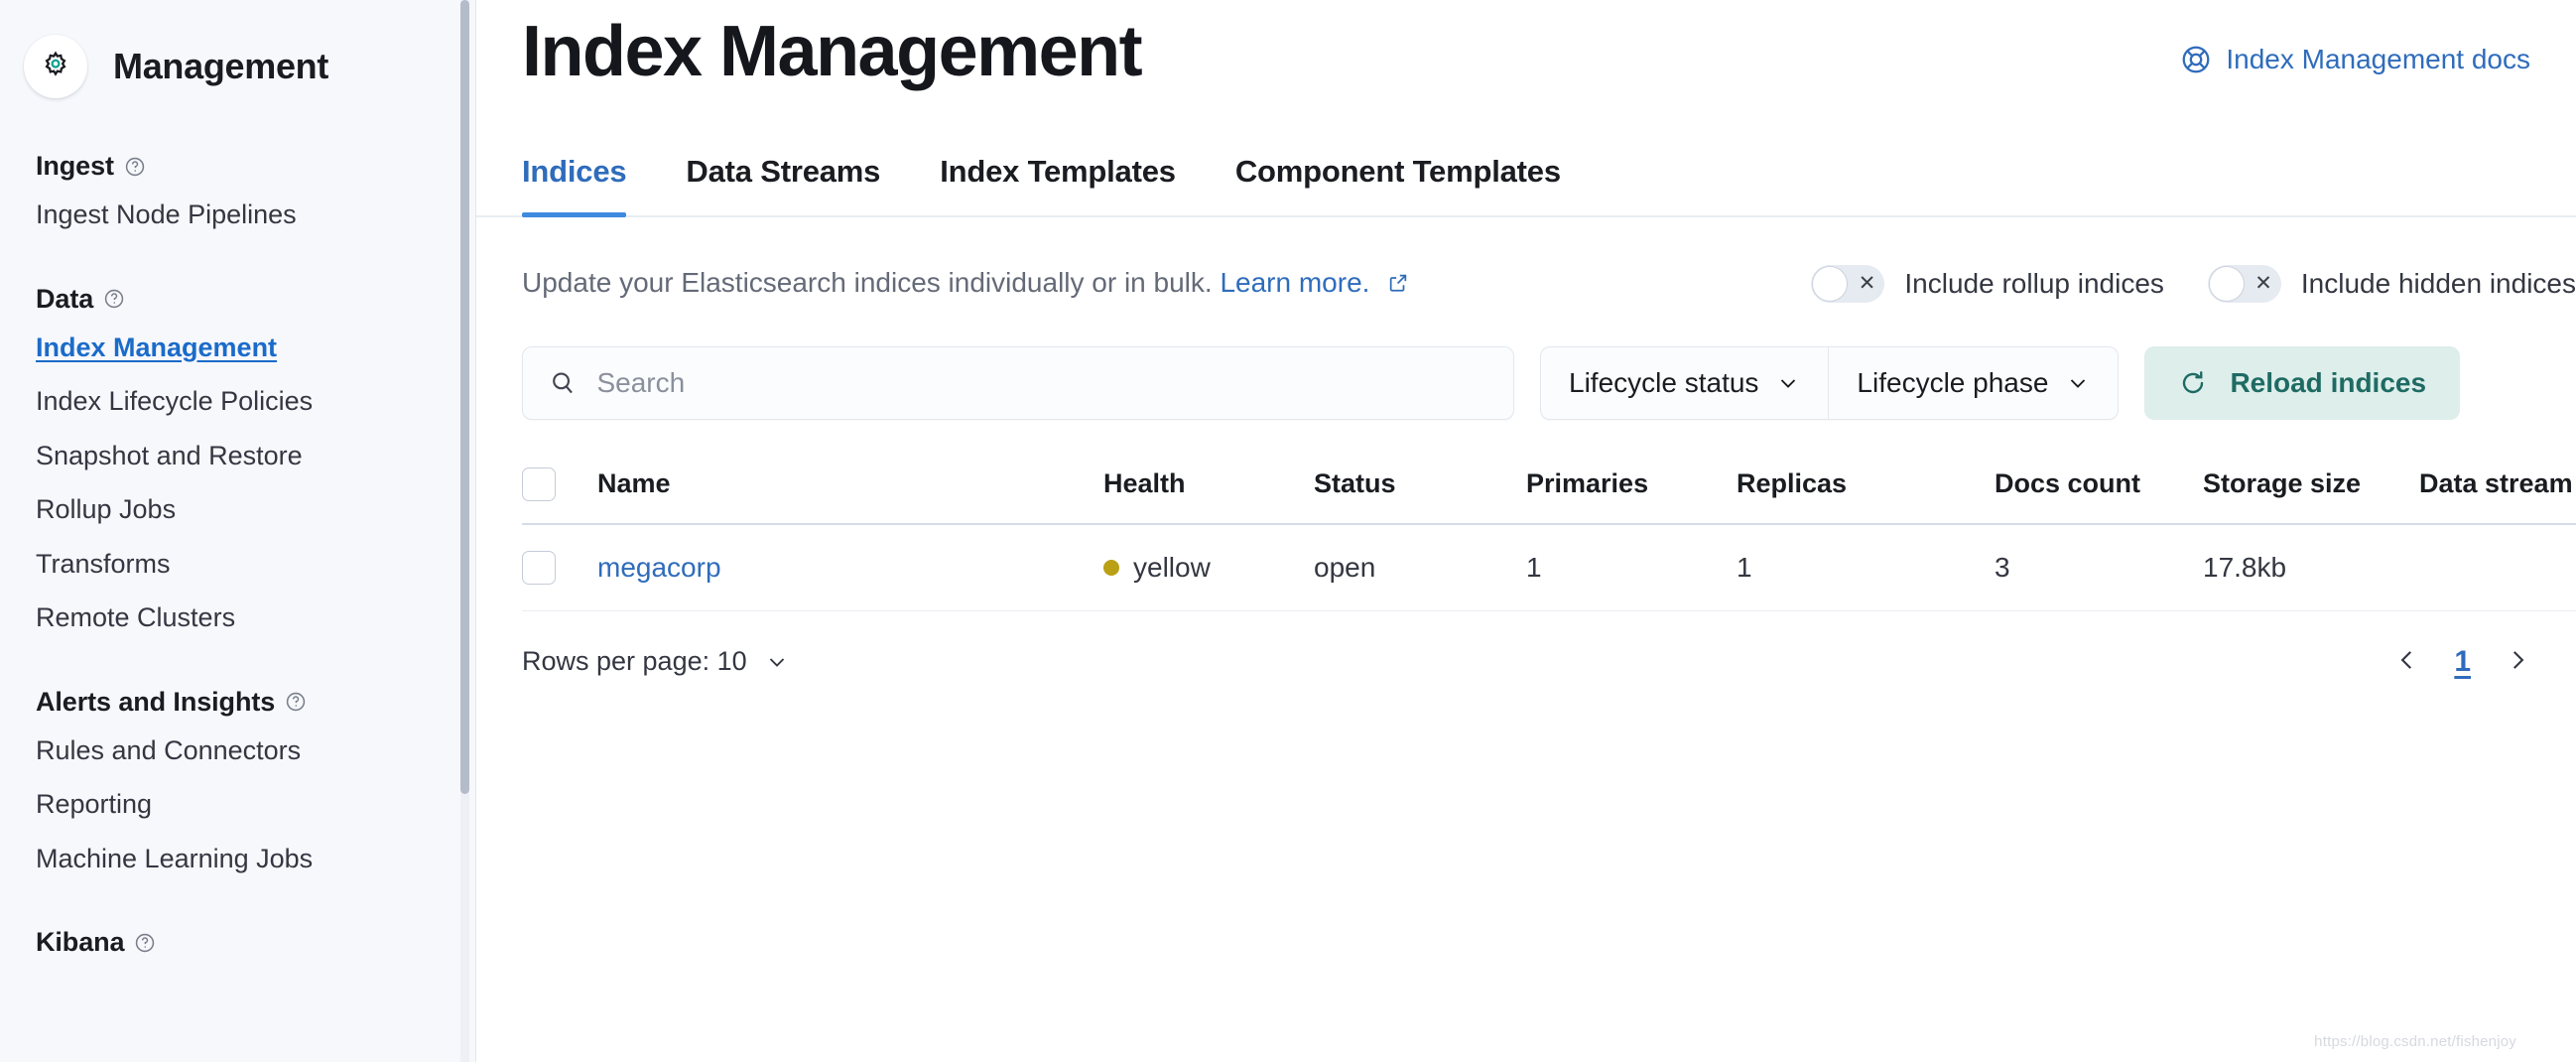 This screenshot has width=2576, height=1062. Describe the element at coordinates (256, 300) in the screenshot. I see `nav-group-header-data: Data` at that location.